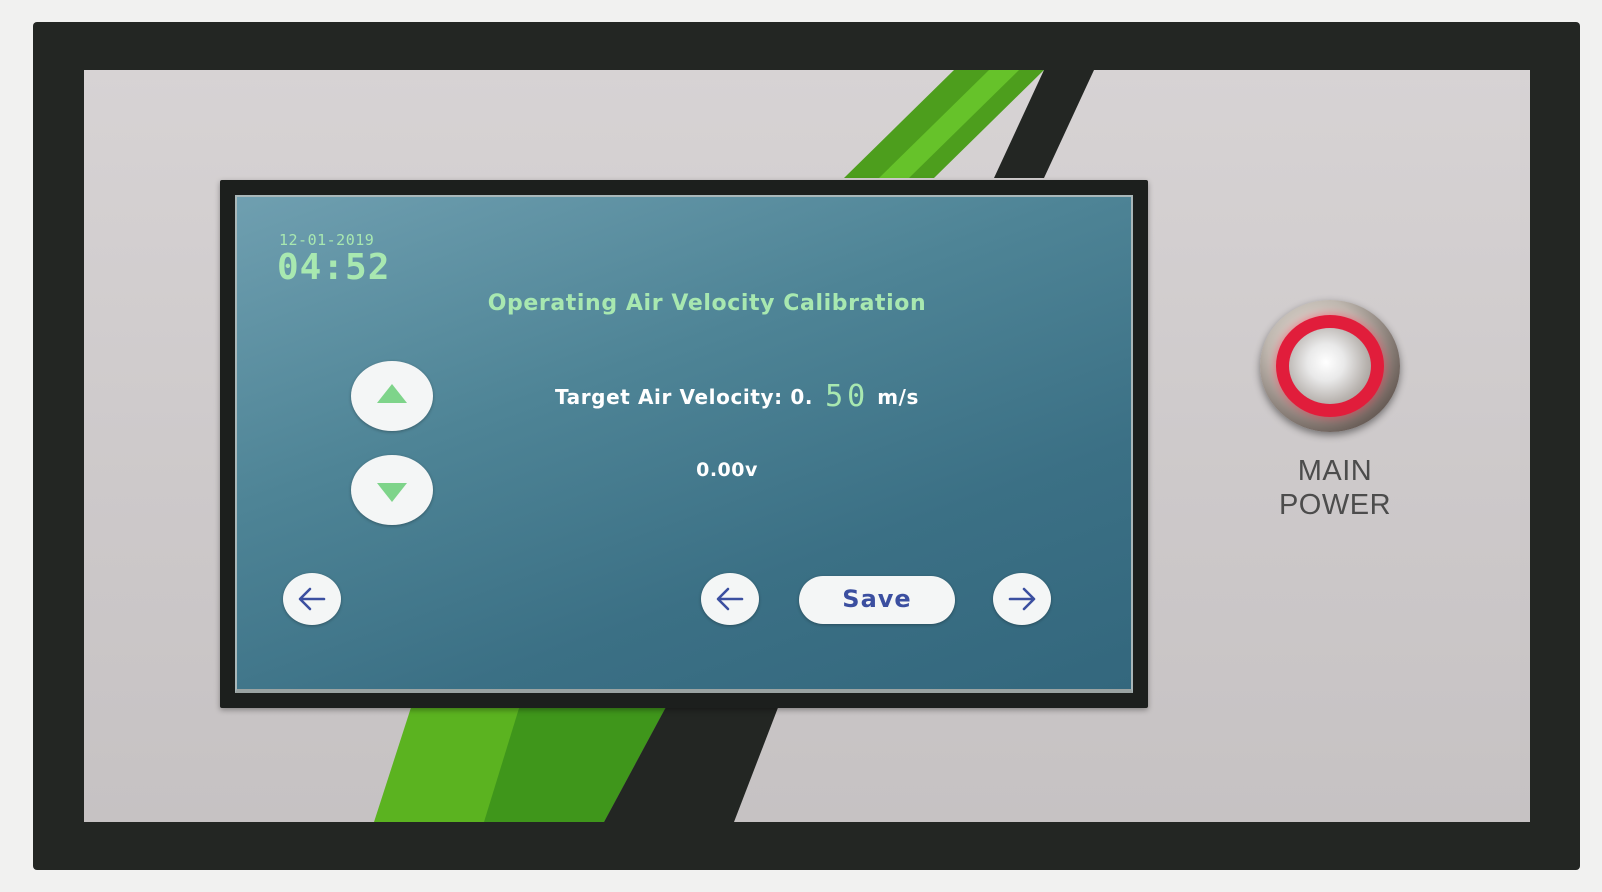 The image size is (1602, 892). Describe the element at coordinates (1335, 505) in the screenshot. I see `main-power-label-line2: POWER` at that location.